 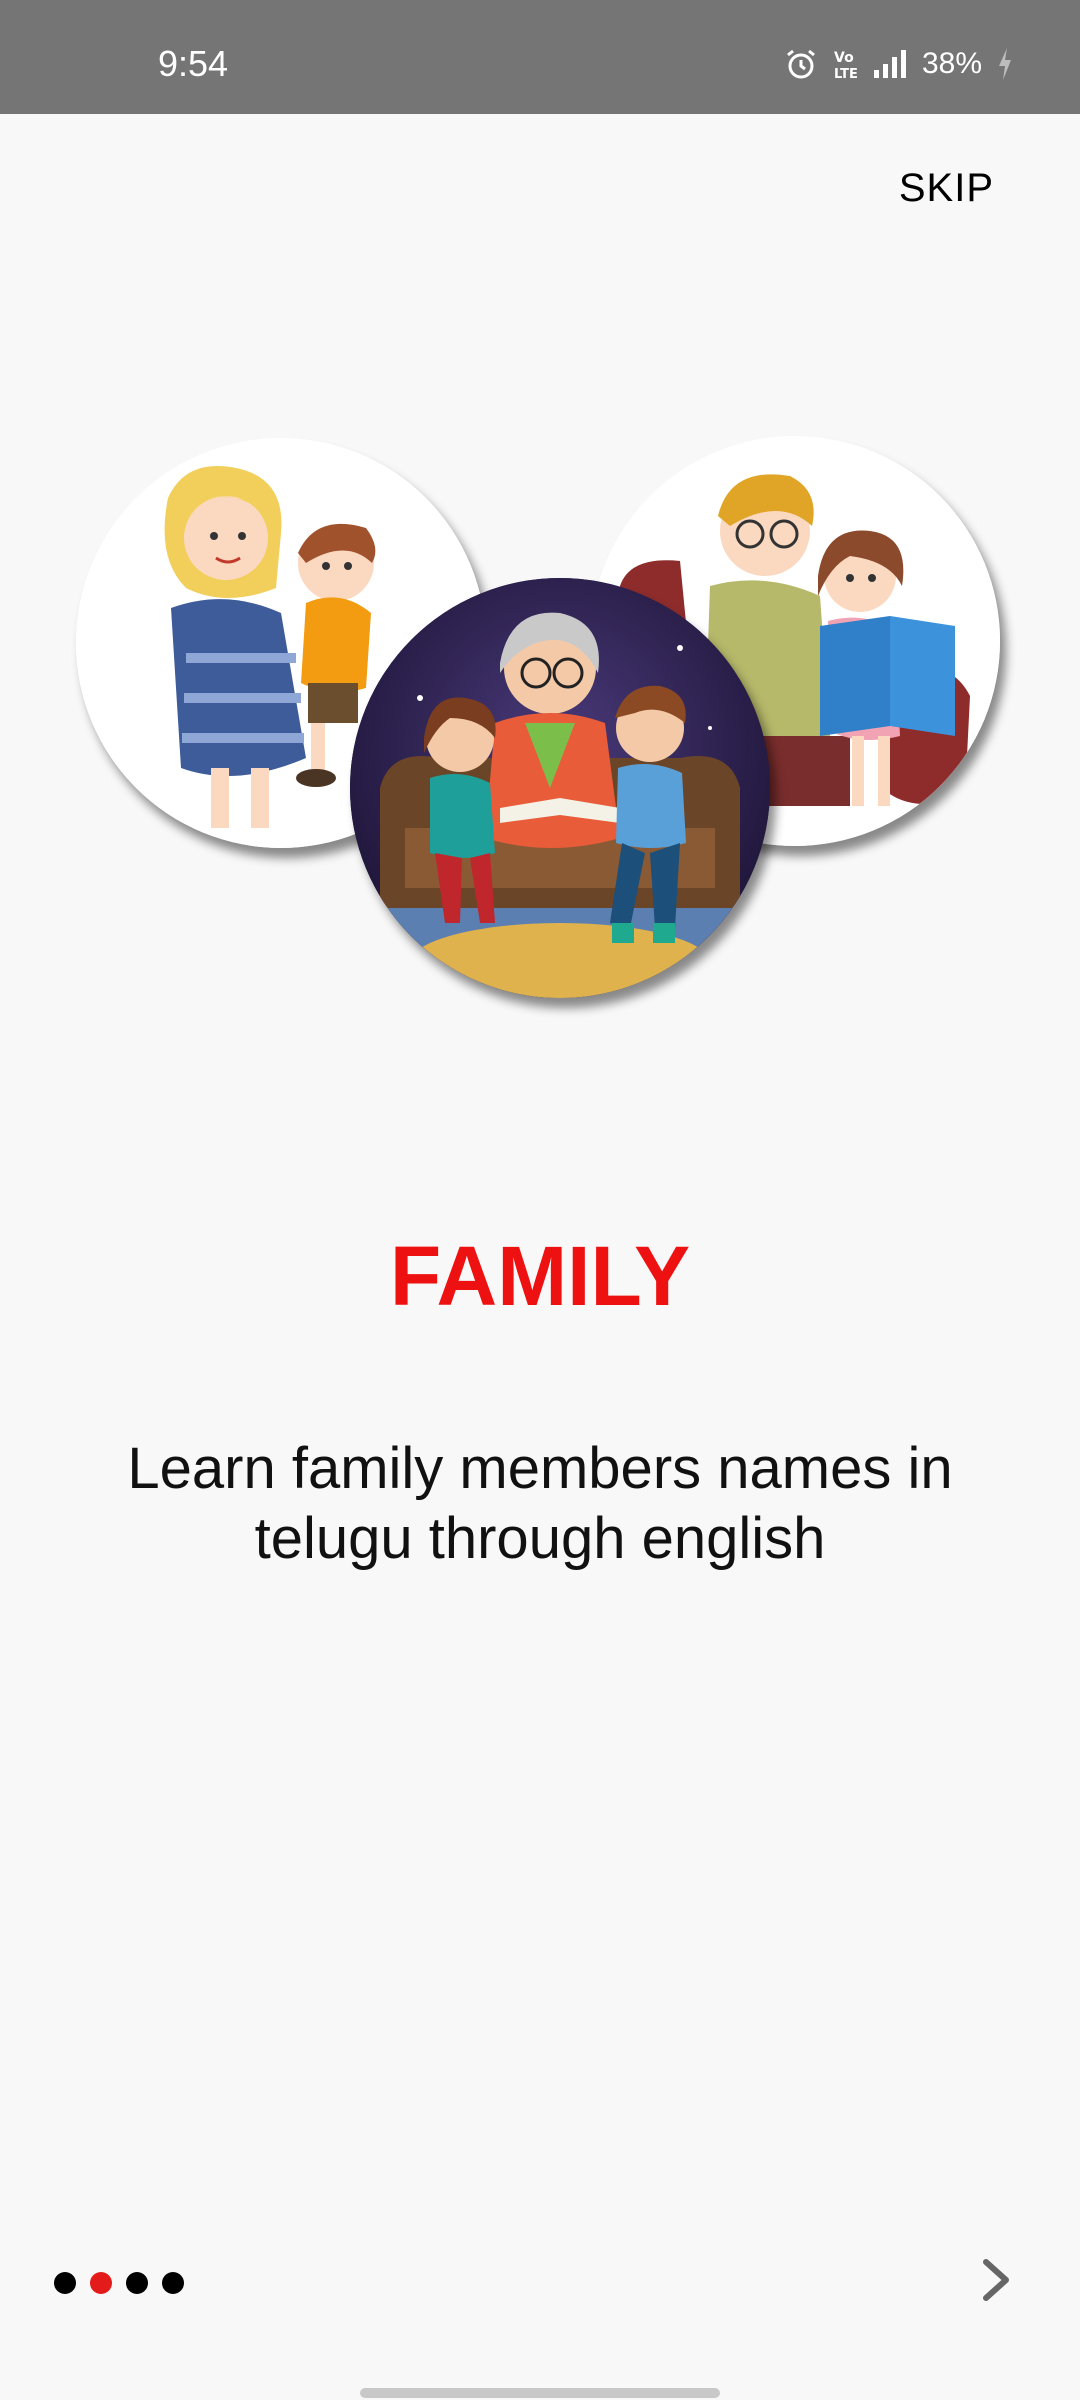 I want to click on signal-icon, so click(x=889, y=64).